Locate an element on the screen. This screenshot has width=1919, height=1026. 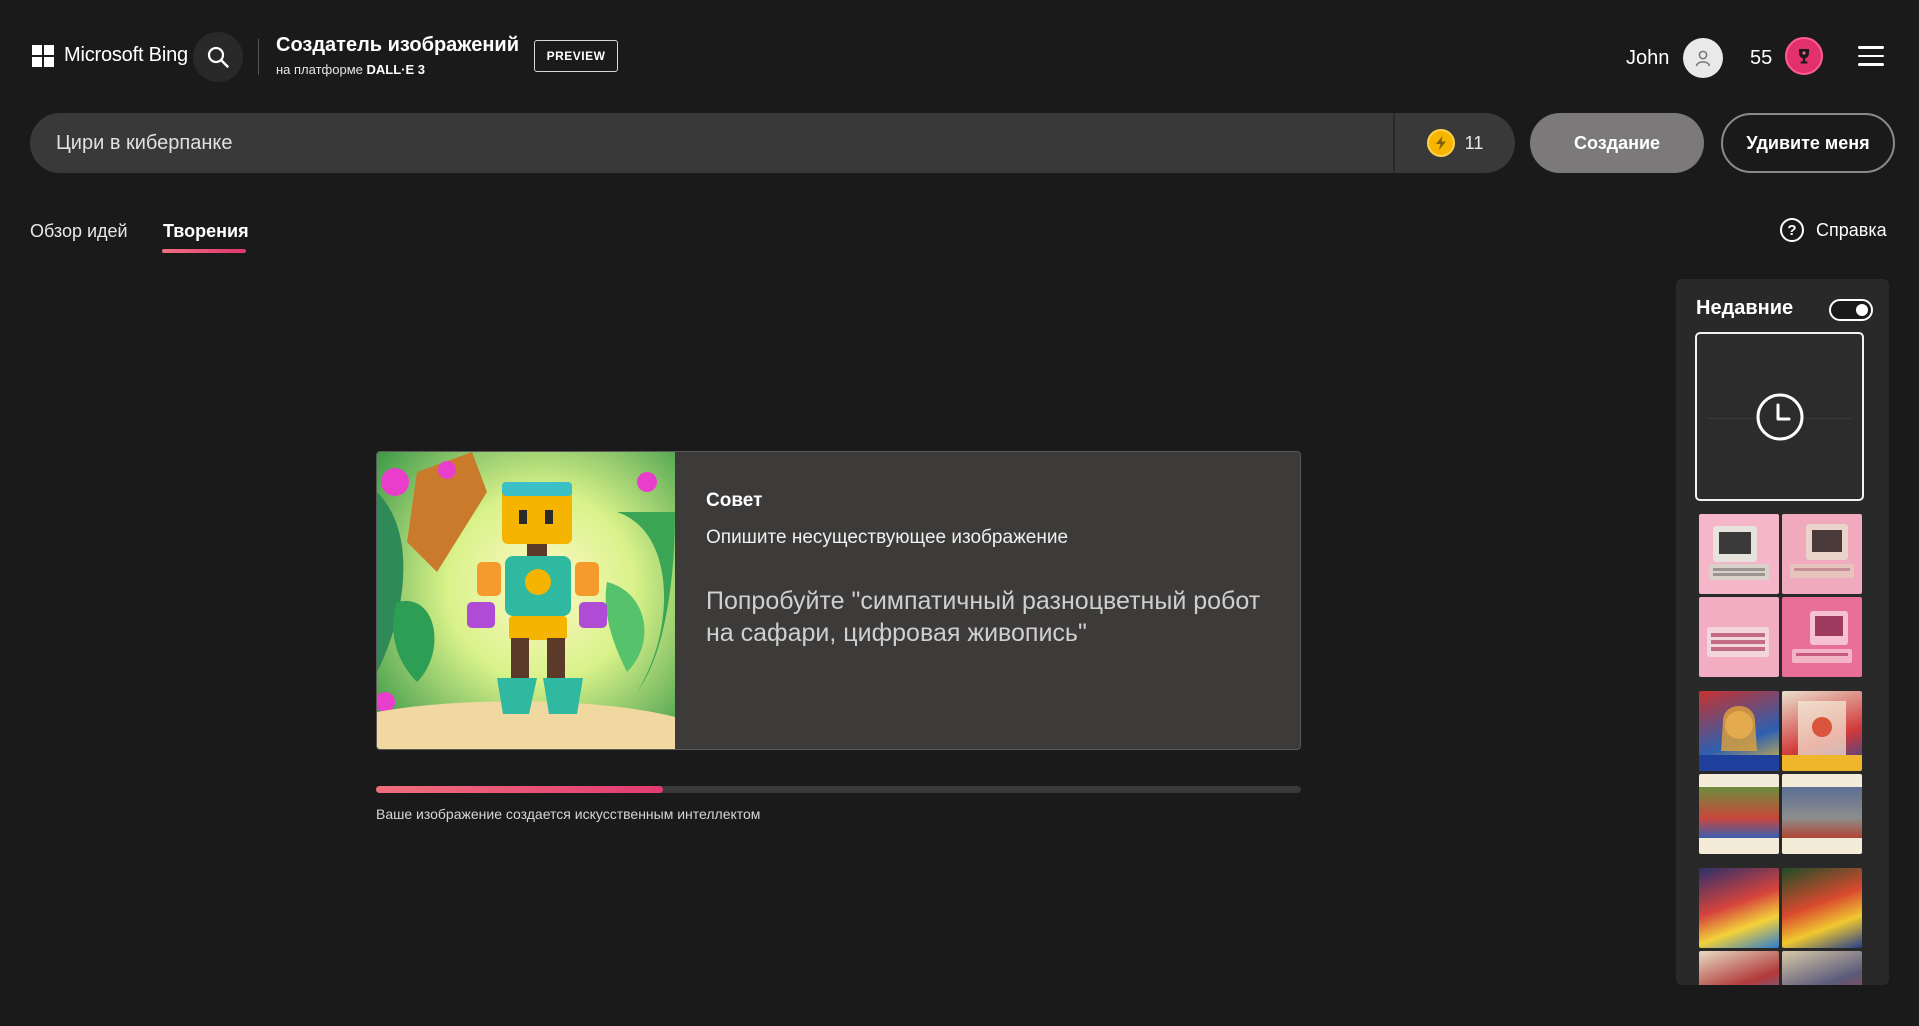
microsoft-logo-icon is located at coordinates (43, 55).